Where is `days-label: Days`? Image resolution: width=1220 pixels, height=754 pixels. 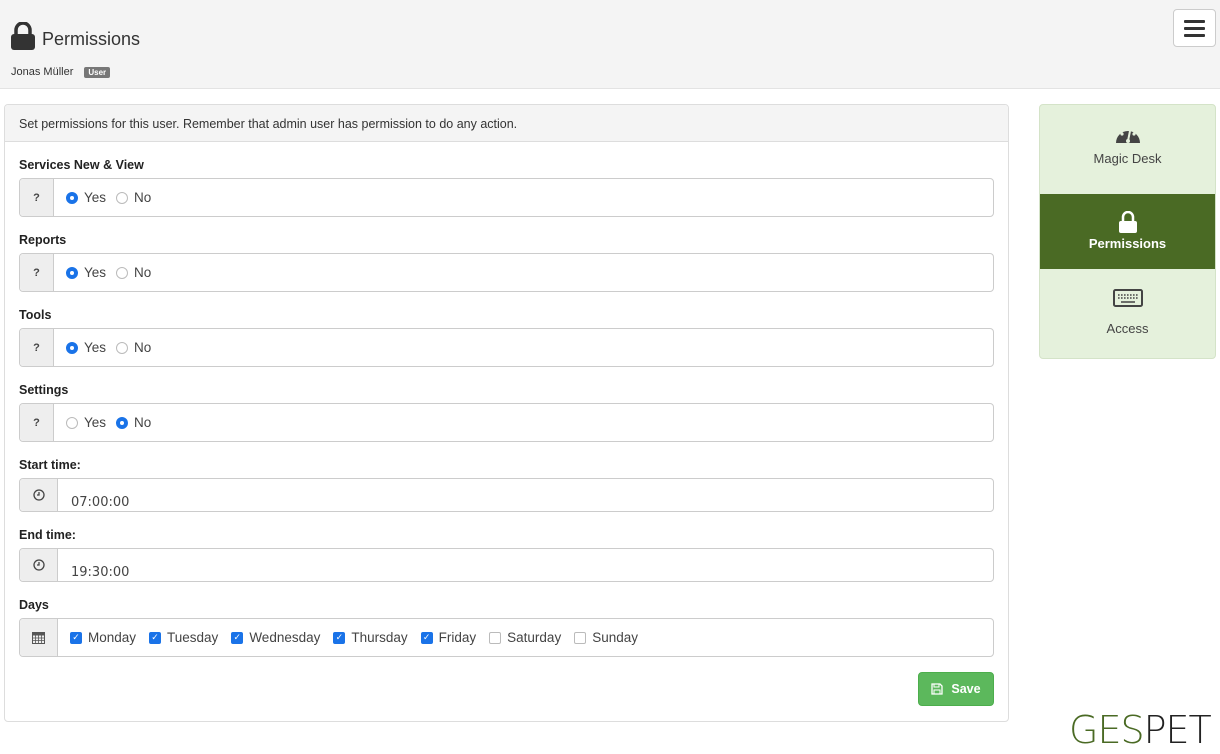
days-label: Days is located at coordinates (34, 605).